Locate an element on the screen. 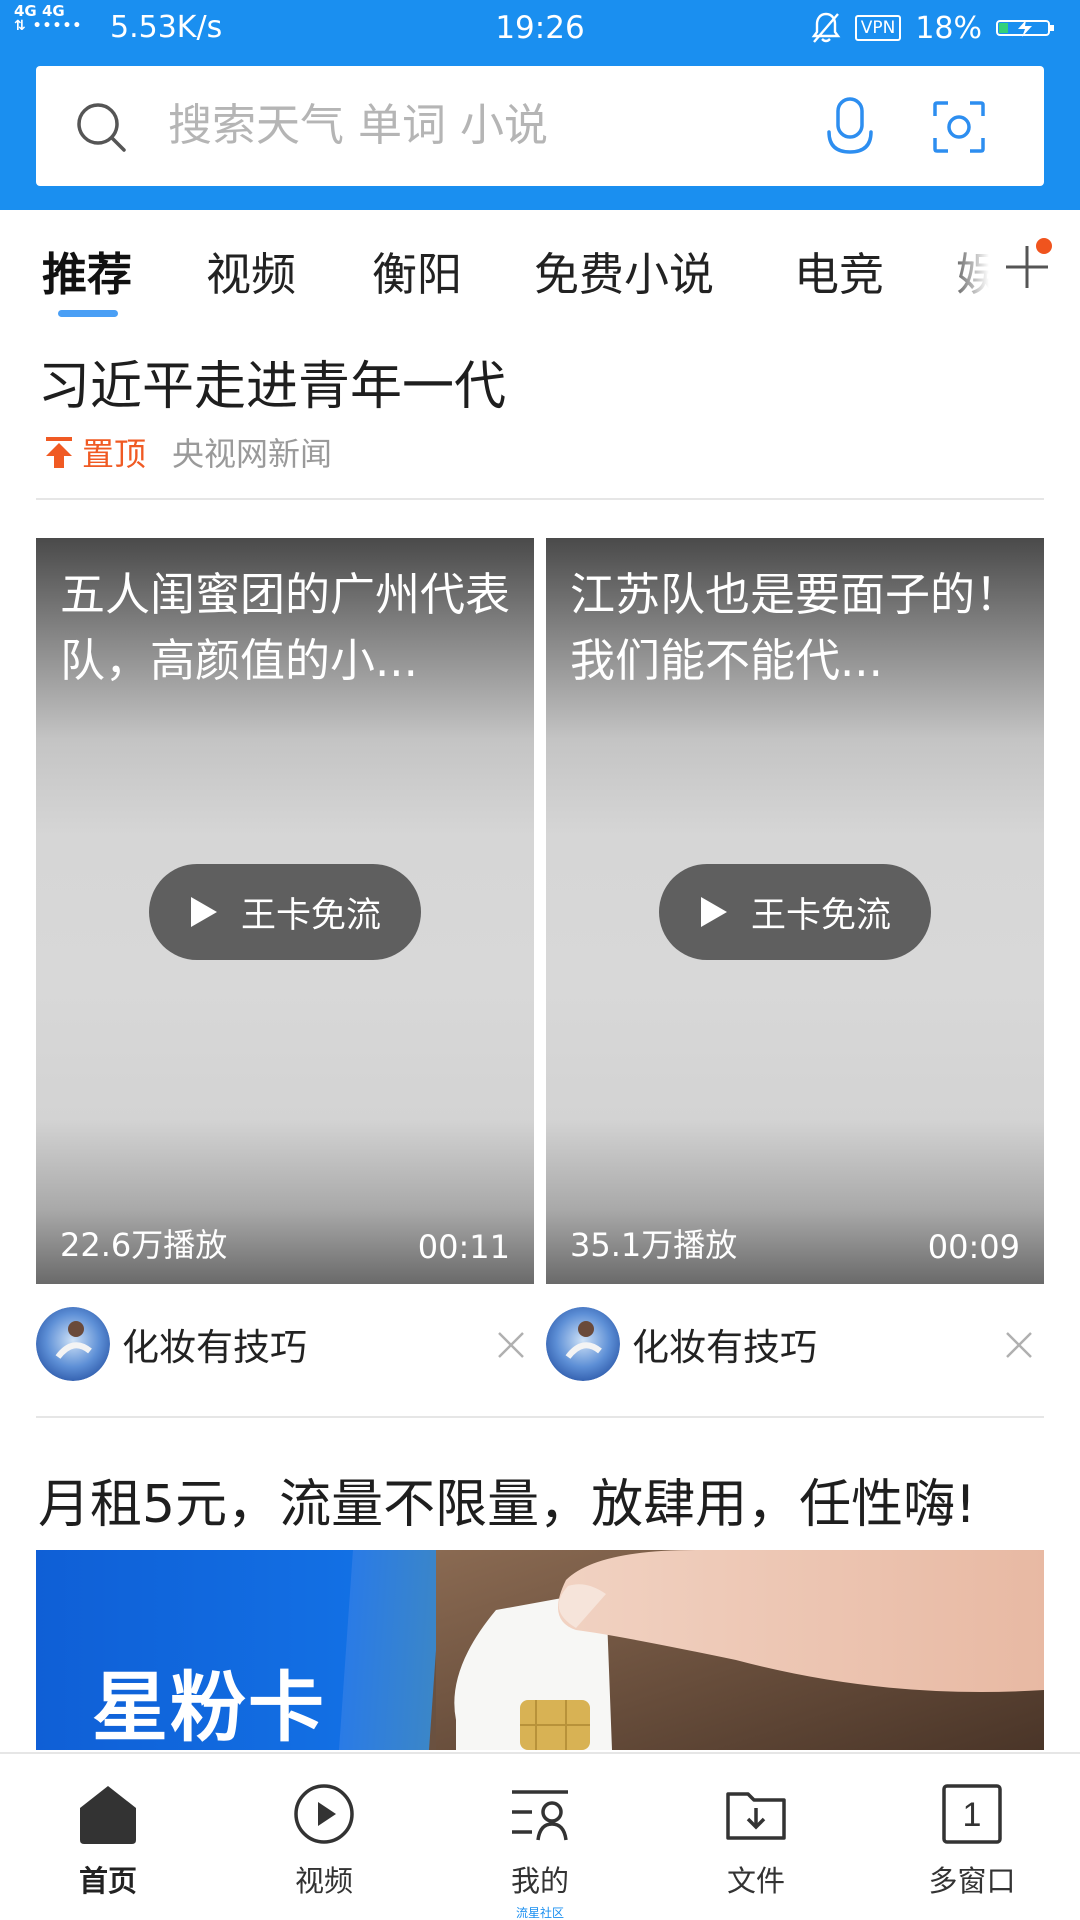 This screenshot has width=1080, height=1920. vpn-indicator: VPN is located at coordinates (878, 28).